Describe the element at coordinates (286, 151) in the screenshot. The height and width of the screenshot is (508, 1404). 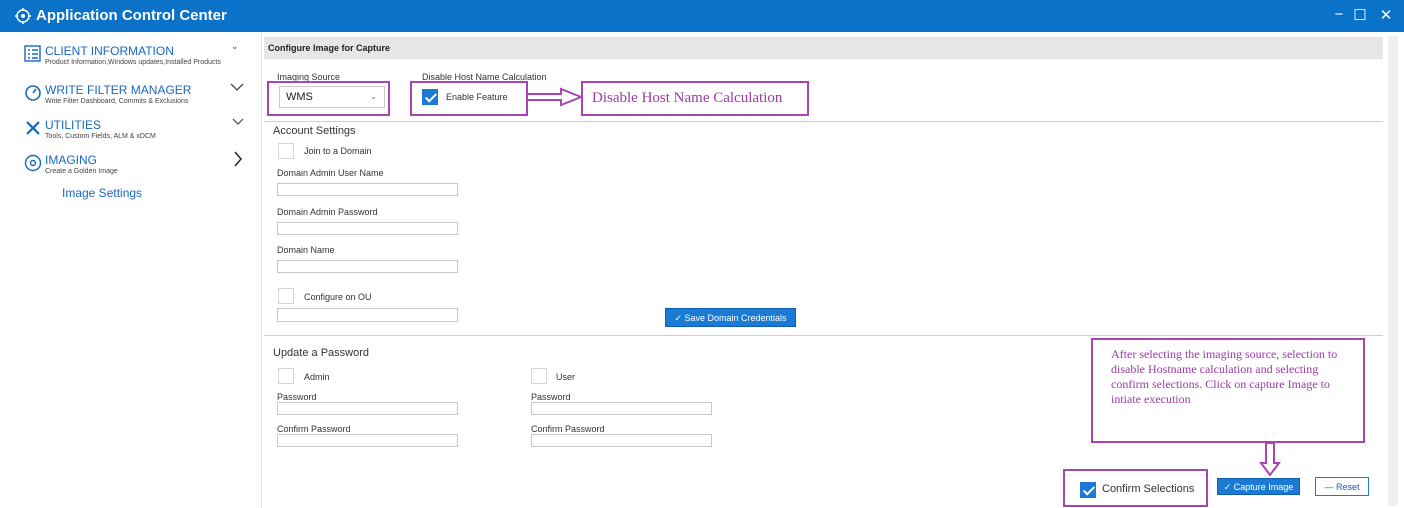
I see `join-domain-checkbox` at that location.